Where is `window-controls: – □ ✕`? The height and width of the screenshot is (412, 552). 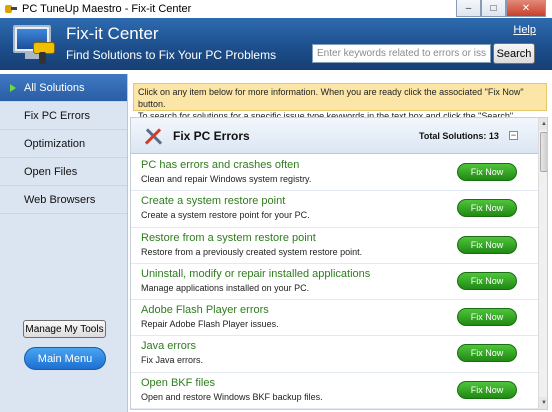 window-controls: – □ ✕ is located at coordinates (501, 8).